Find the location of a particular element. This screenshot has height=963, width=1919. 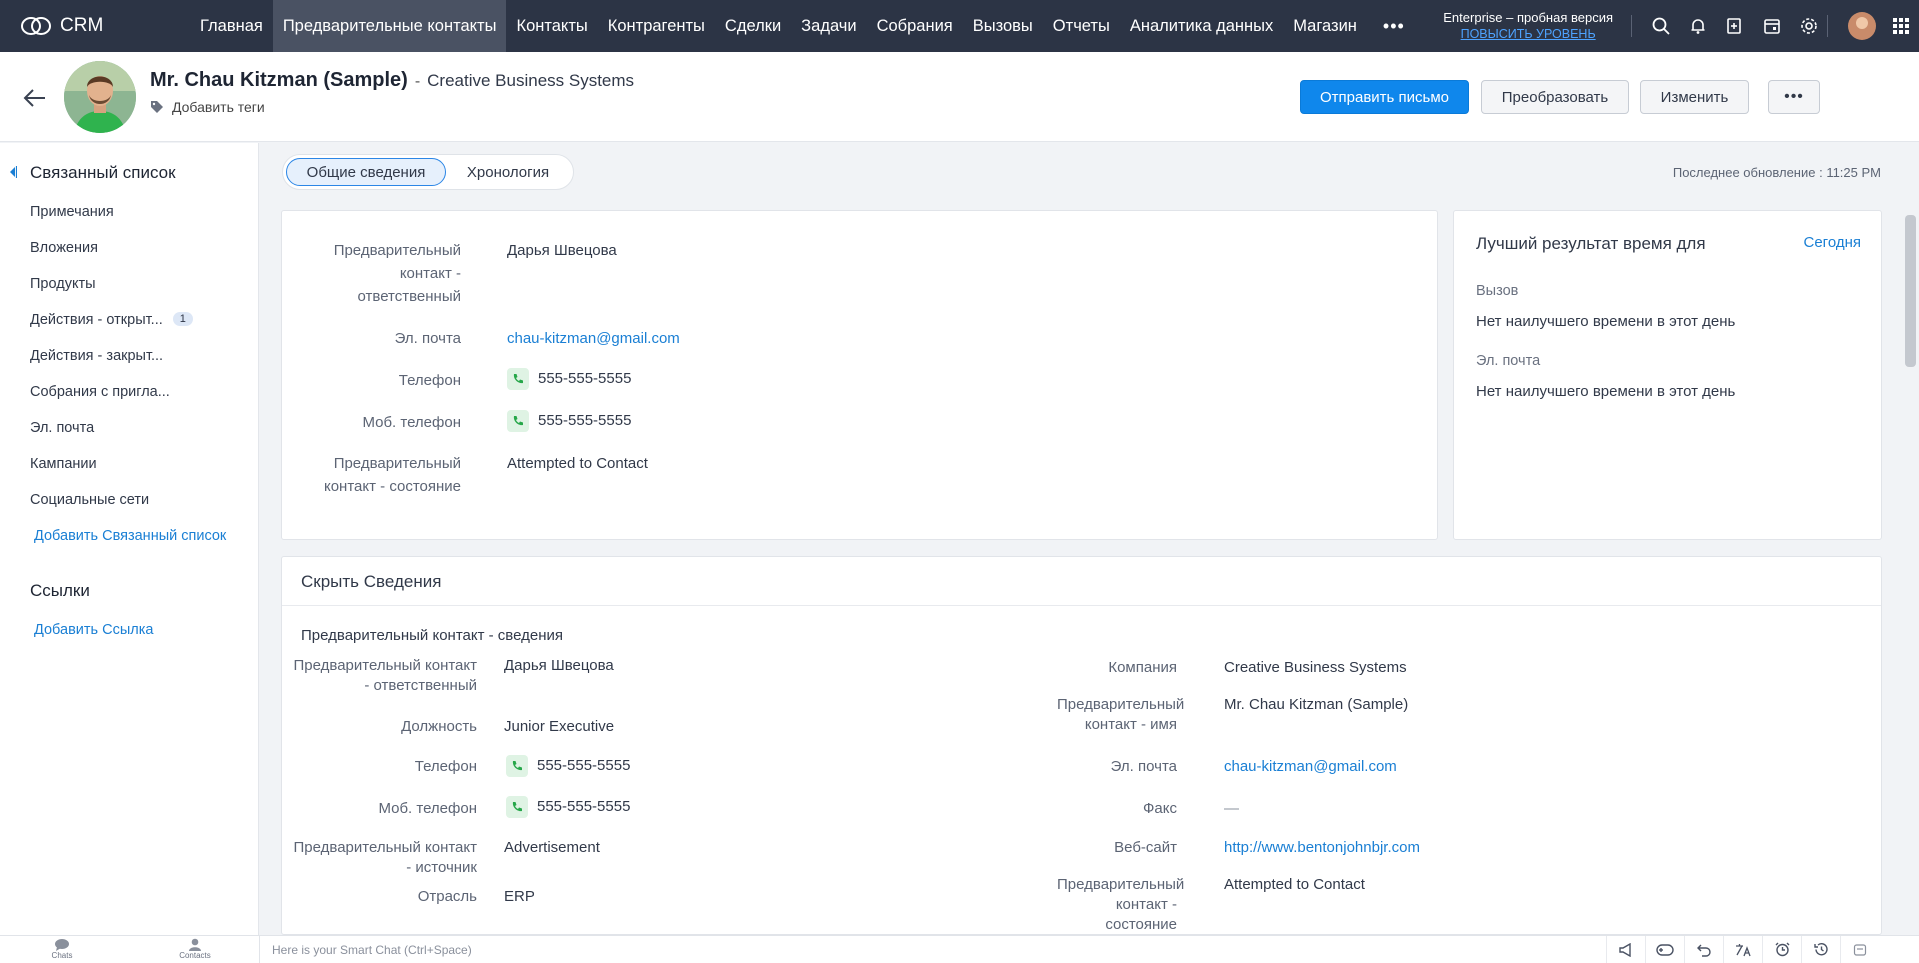

smart-chat-input: Here is your Smart Chat (Ctrl+Space) is located at coordinates (932, 949).